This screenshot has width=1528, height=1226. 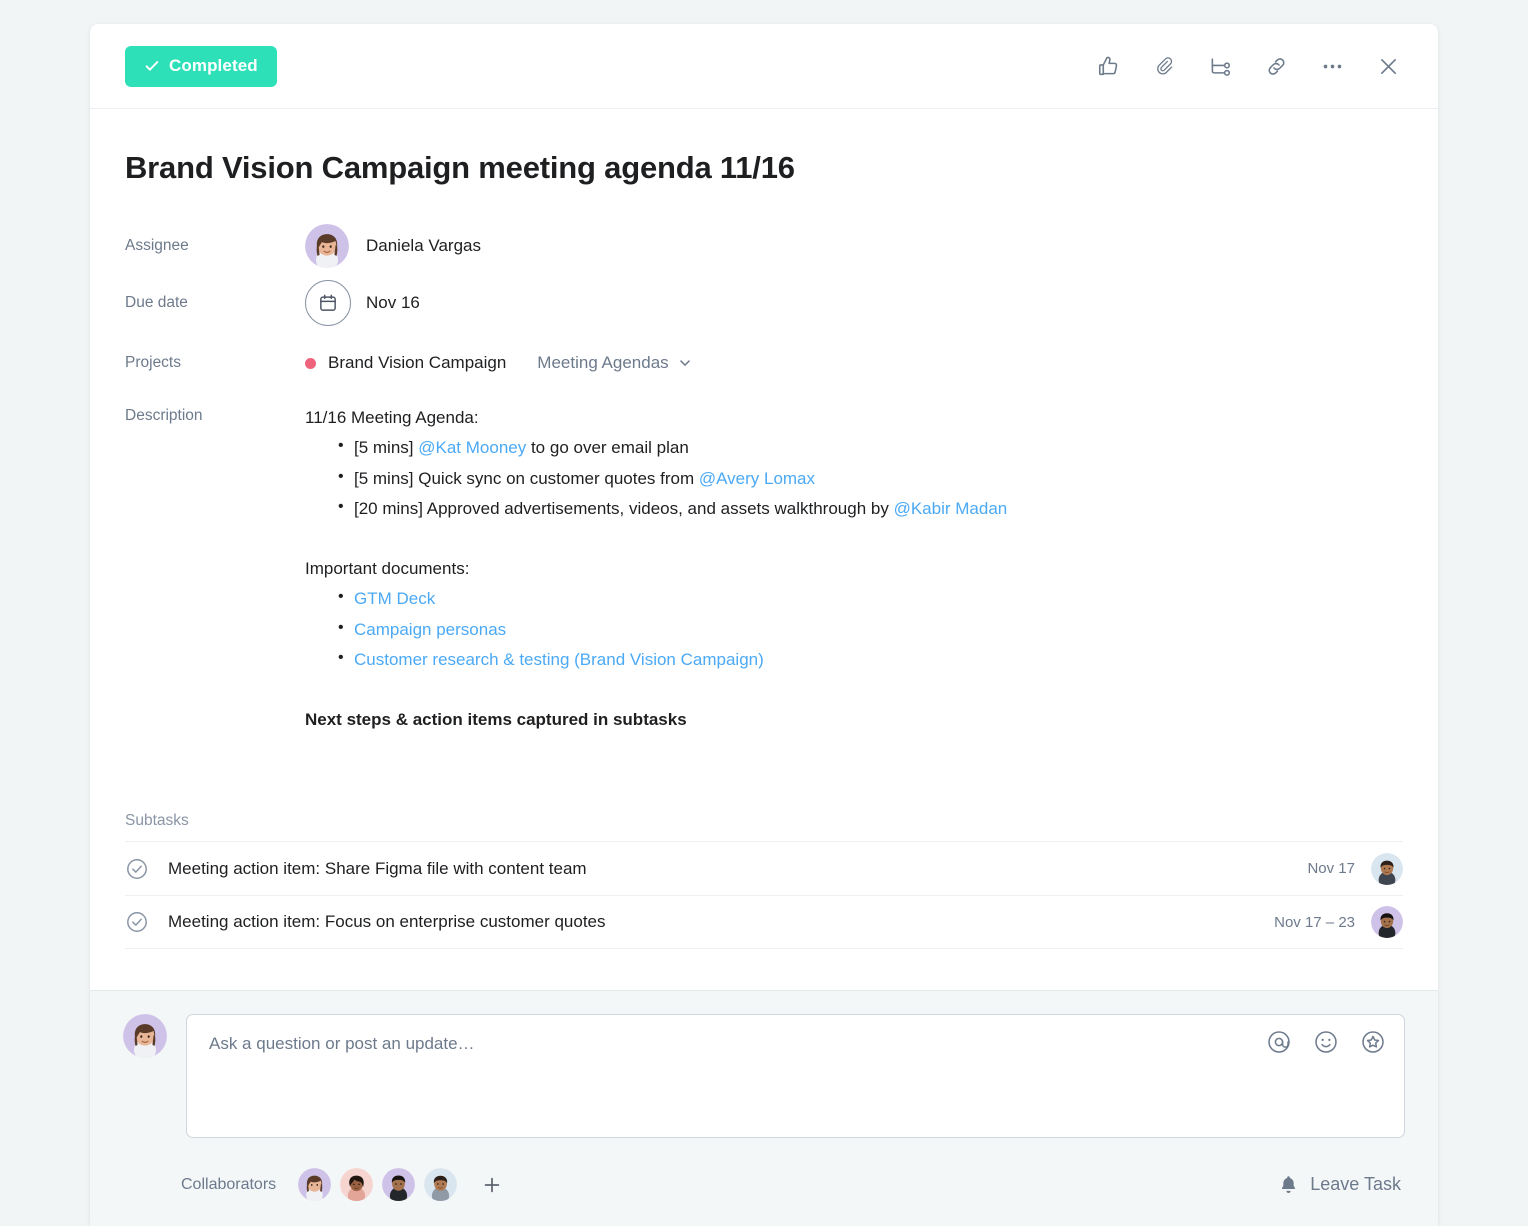 I want to click on collaborator-avatars, so click(x=378, y=1184).